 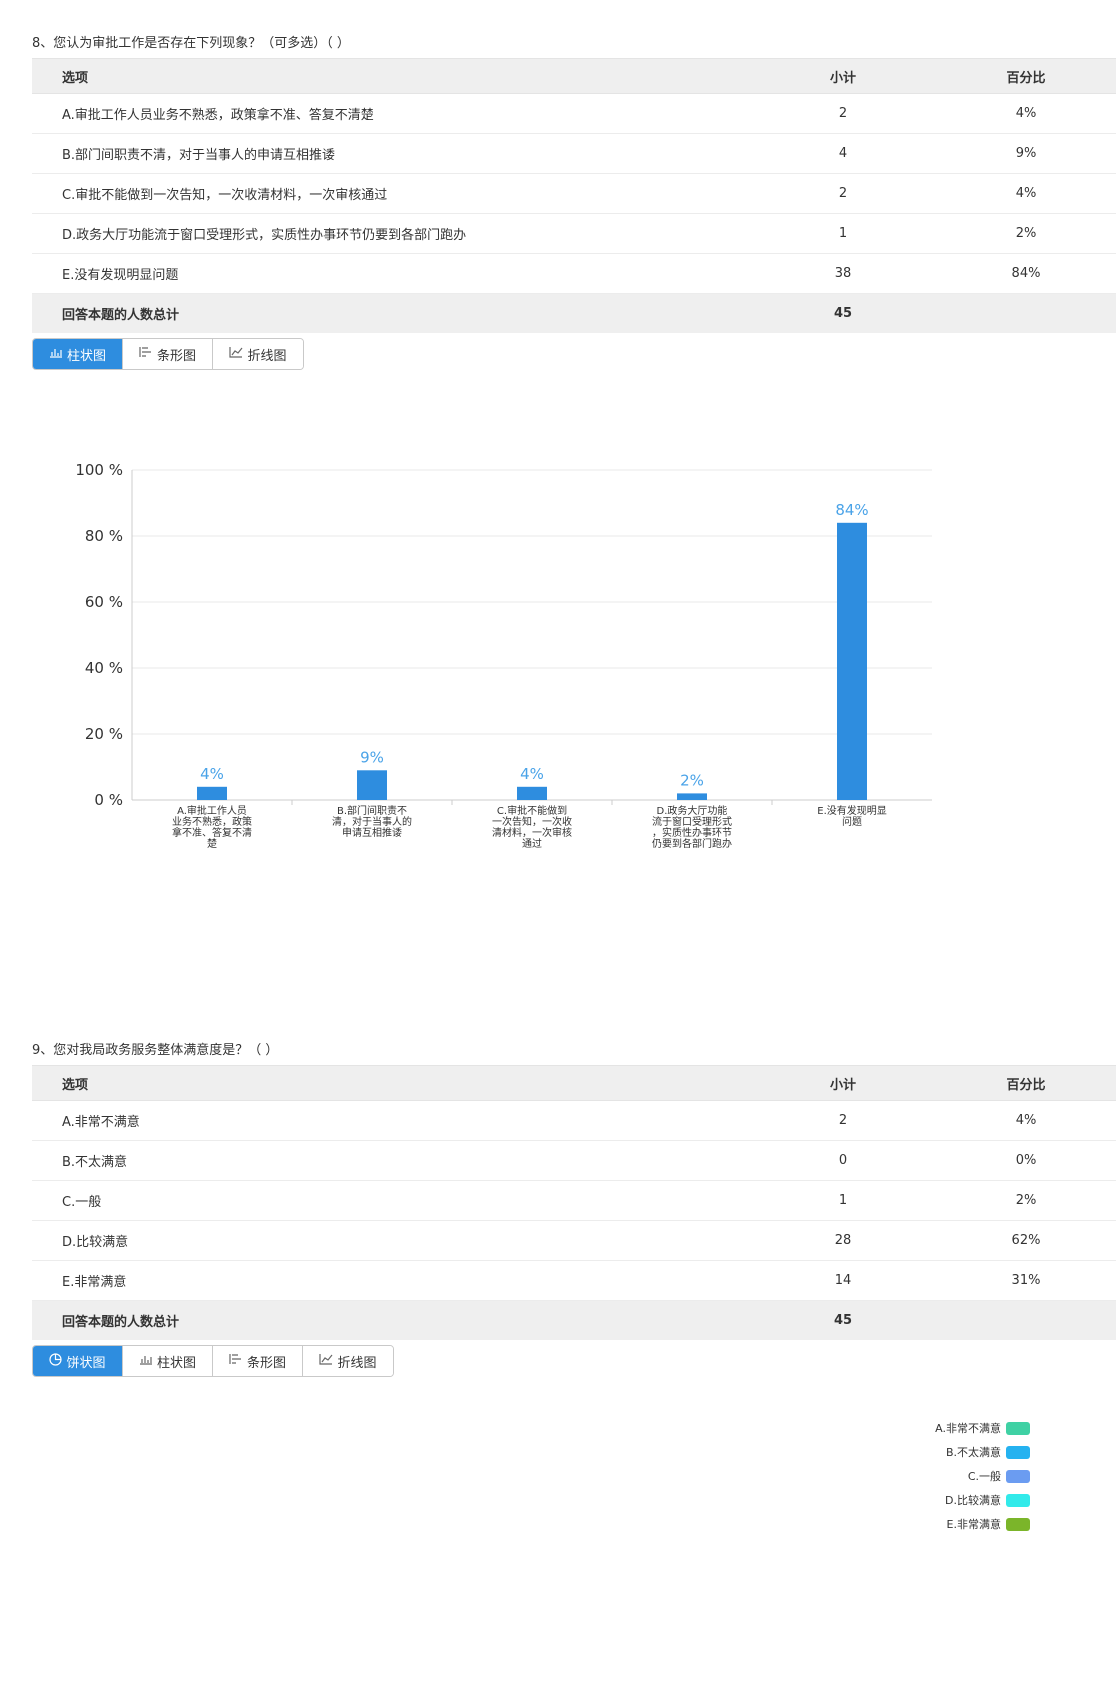 What do you see at coordinates (843, 1200) in the screenshot?
I see `row-count: 1` at bounding box center [843, 1200].